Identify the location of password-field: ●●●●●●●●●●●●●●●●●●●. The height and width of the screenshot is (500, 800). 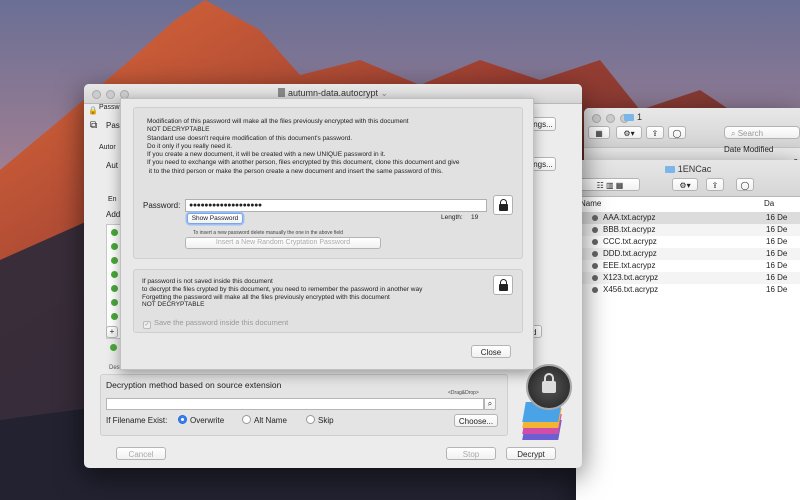
(336, 205).